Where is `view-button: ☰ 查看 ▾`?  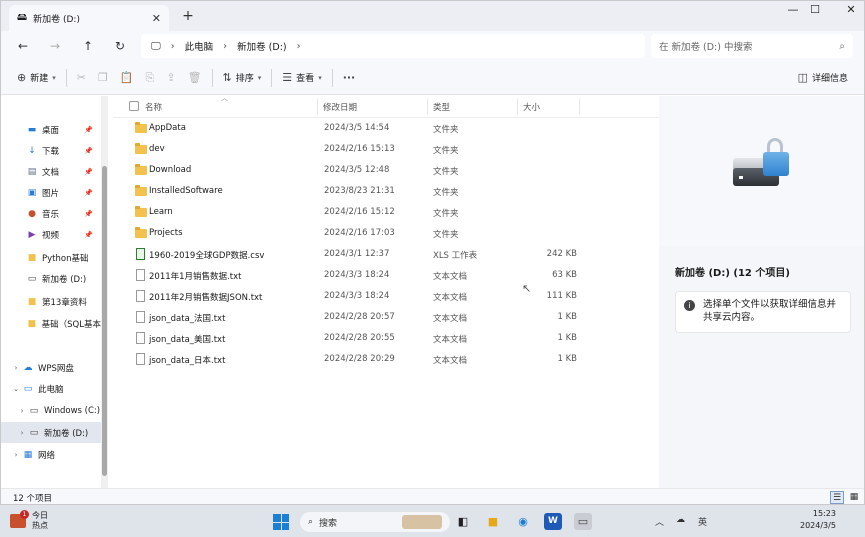
view-button: ☰ 查看 ▾ is located at coordinates (301, 78).